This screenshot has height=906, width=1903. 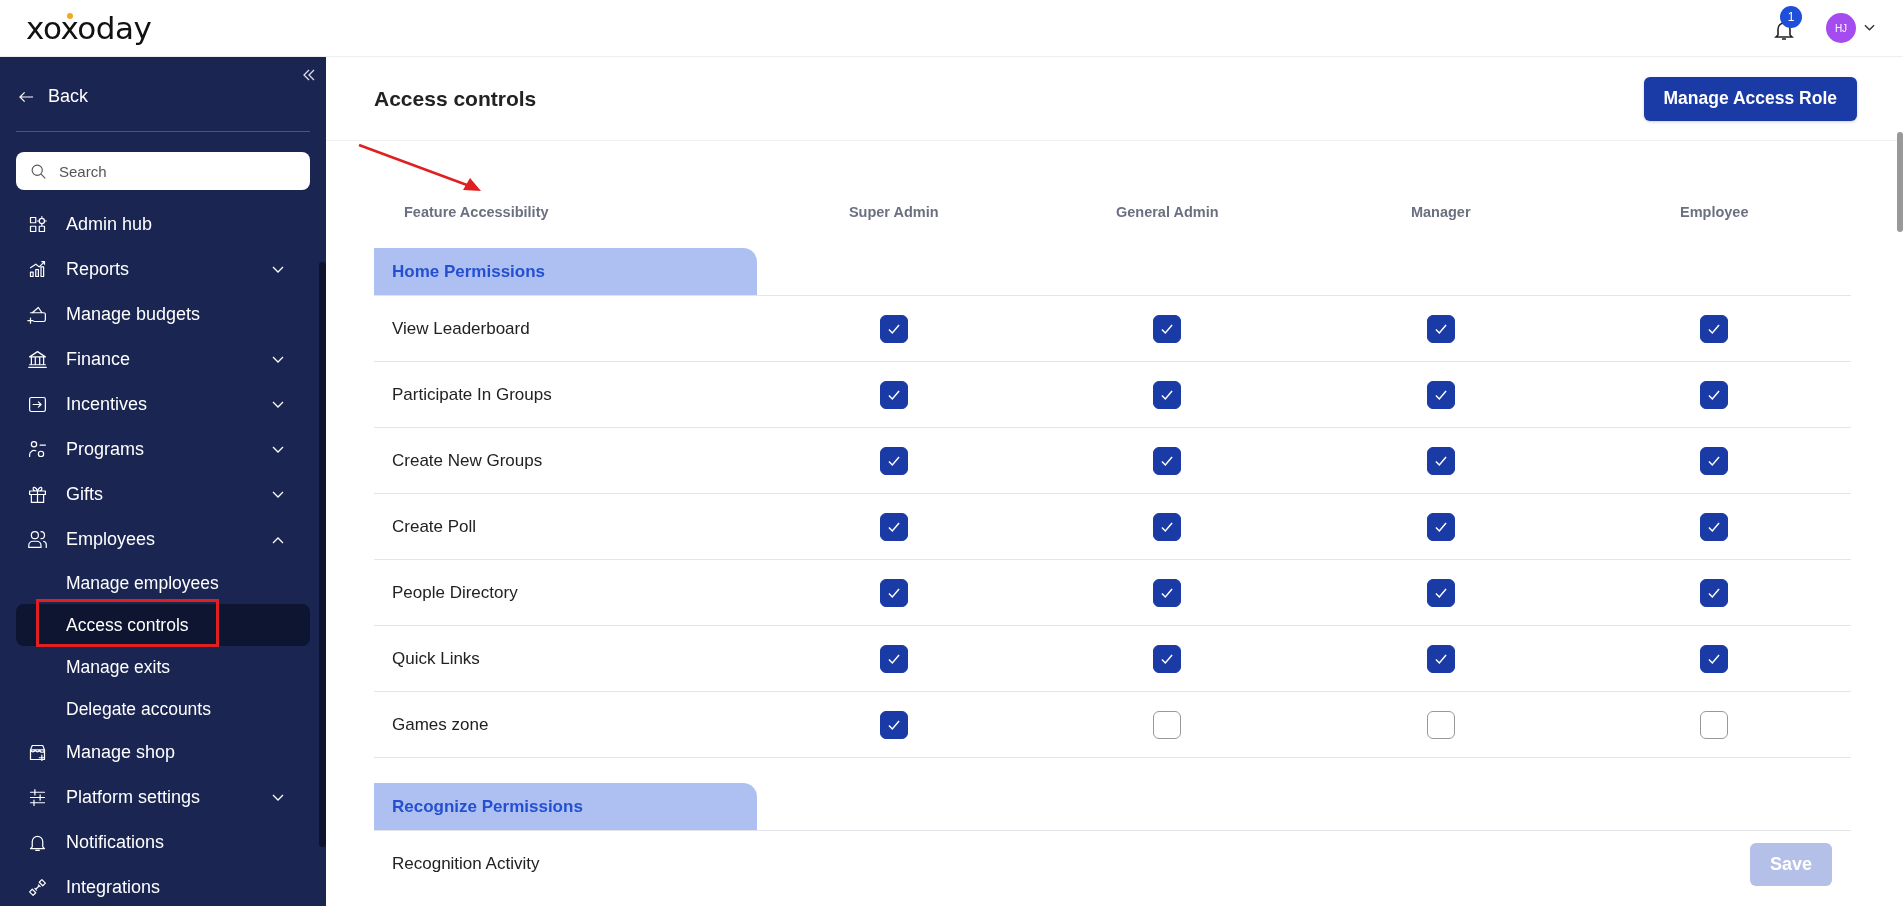 What do you see at coordinates (37, 887) in the screenshot?
I see `plug-icon` at bounding box center [37, 887].